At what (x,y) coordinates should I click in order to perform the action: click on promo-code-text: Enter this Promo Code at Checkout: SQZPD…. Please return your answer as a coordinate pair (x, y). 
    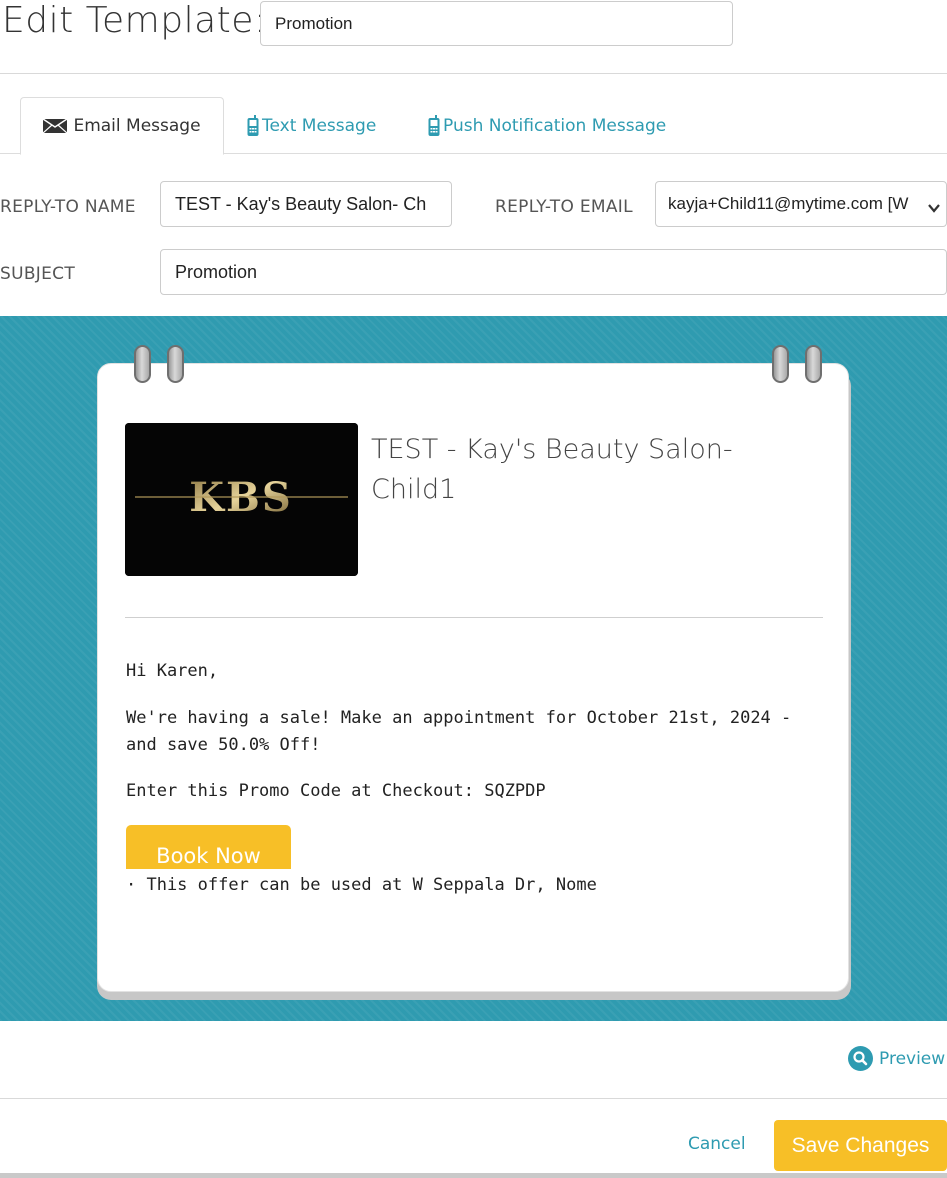
    Looking at the image, I should click on (336, 791).